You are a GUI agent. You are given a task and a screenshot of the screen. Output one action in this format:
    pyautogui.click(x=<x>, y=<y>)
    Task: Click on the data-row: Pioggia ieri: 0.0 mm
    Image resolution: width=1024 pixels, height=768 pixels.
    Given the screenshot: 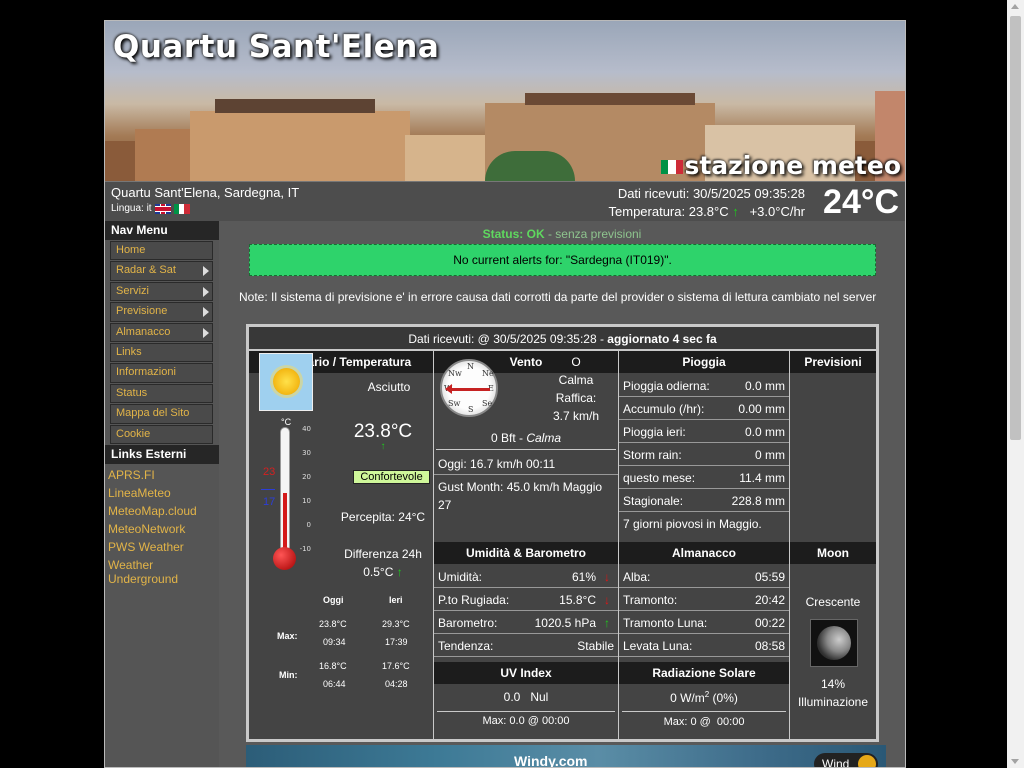 What is the action you would take?
    pyautogui.click(x=704, y=432)
    